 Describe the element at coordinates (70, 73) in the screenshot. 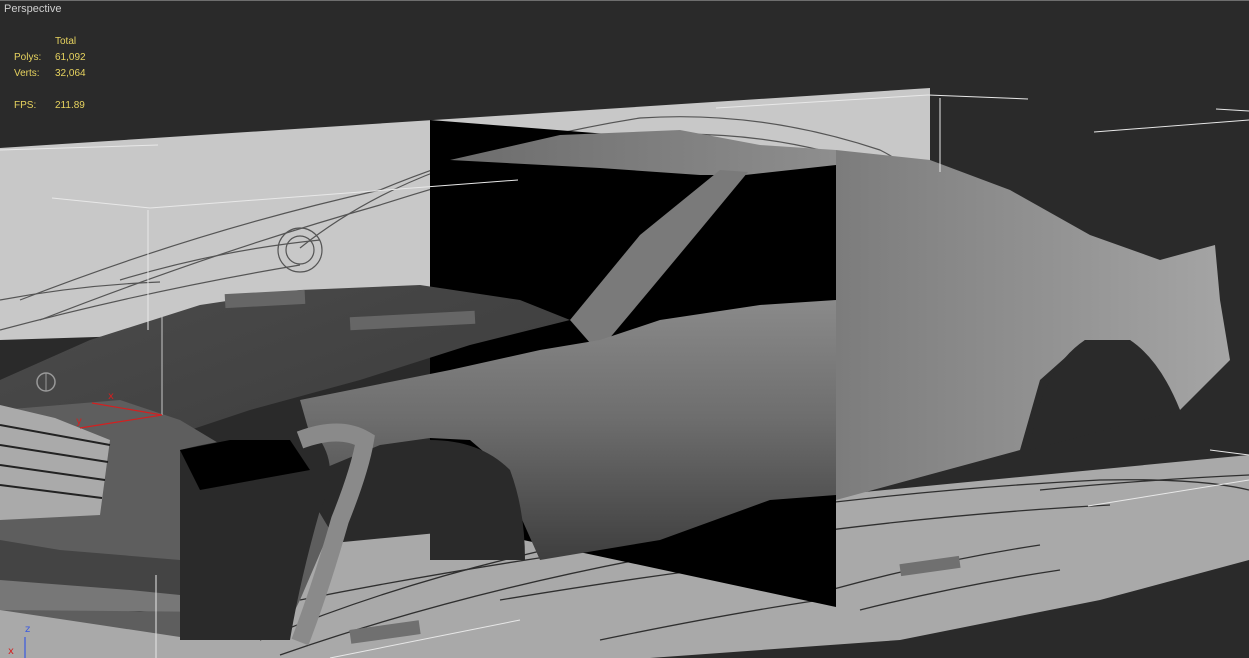

I see `verts-value: 32,064` at that location.